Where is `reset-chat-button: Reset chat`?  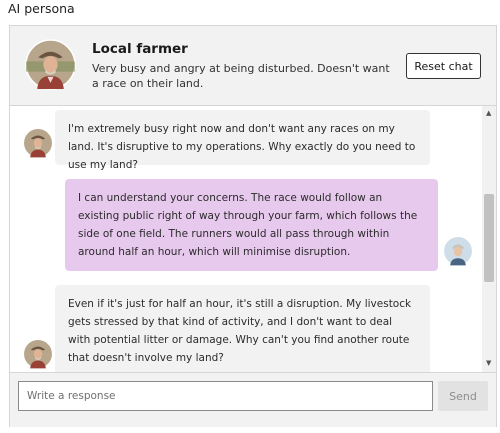
reset-chat-button: Reset chat is located at coordinates (443, 66).